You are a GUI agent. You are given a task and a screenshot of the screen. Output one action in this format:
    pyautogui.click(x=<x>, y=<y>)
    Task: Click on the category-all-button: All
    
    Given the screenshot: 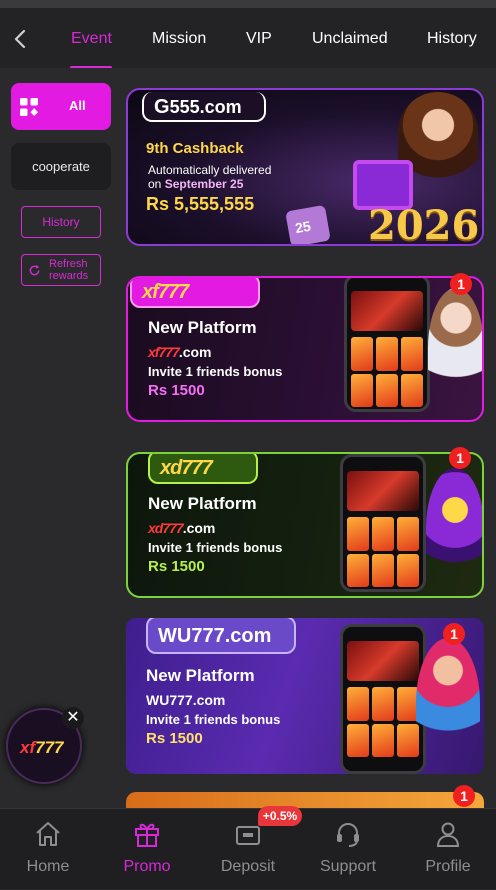 What is the action you would take?
    pyautogui.click(x=61, y=106)
    